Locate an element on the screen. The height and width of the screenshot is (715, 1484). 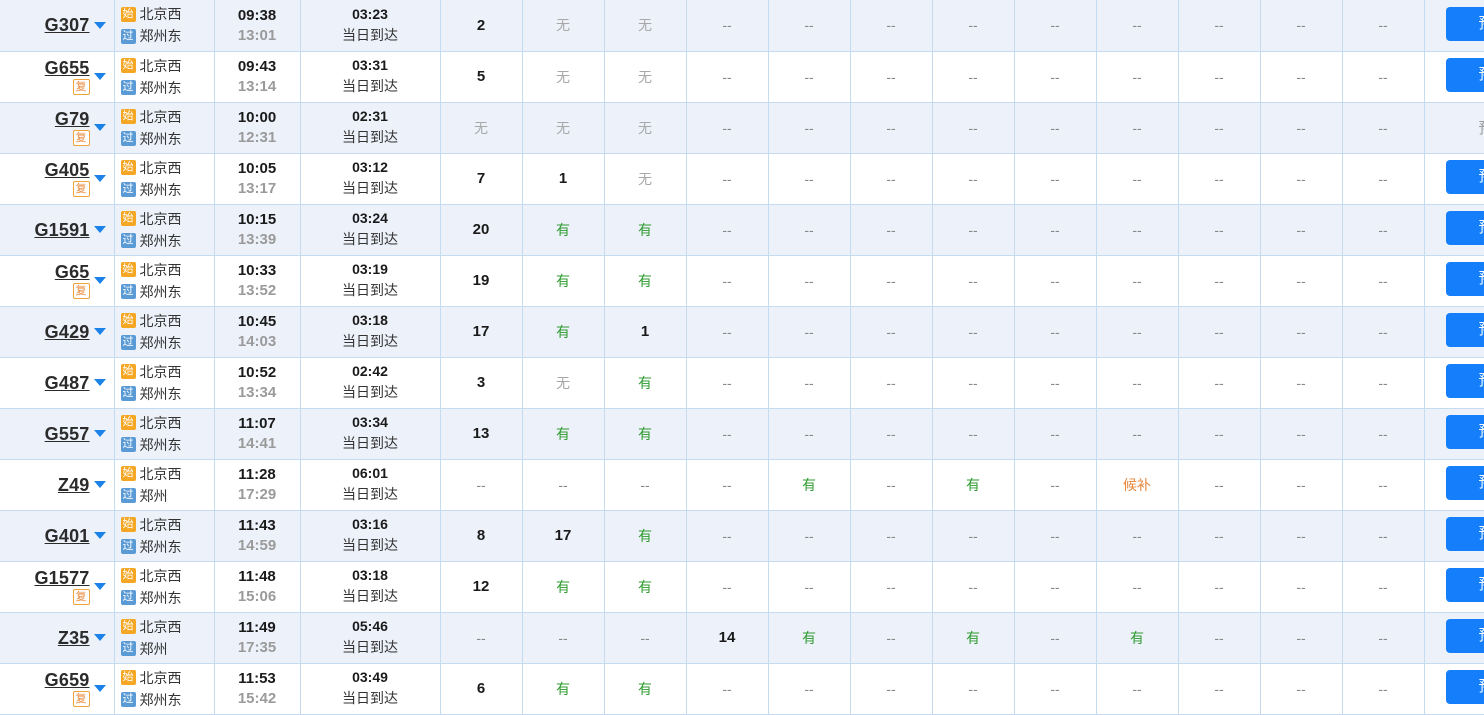
train-number-link: G557 is located at coordinates (67, 434).